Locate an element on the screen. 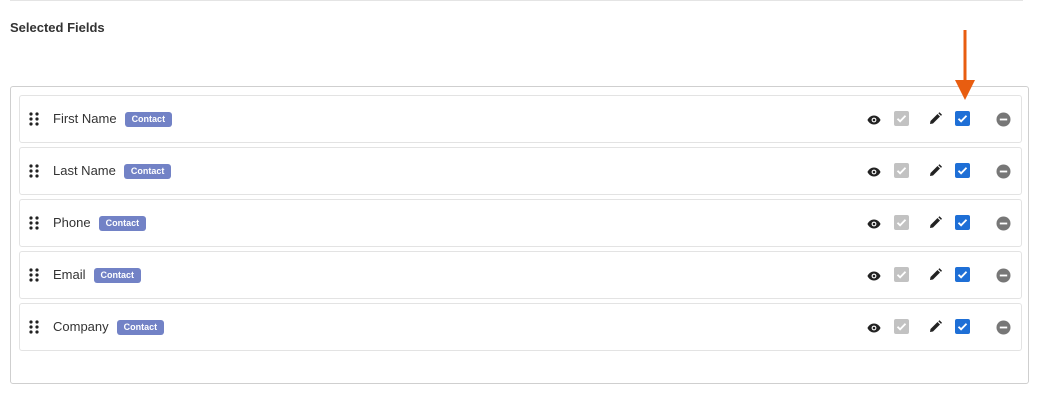 This screenshot has height=412, width=1039. field-label: Email Contact is located at coordinates (97, 275).